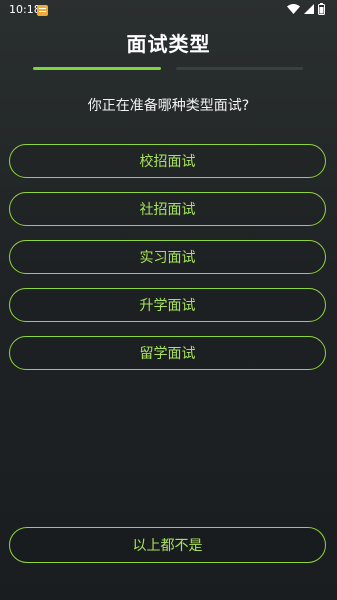 The image size is (337, 600). Describe the element at coordinates (97, 68) in the screenshot. I see `progress-bar-fill` at that location.